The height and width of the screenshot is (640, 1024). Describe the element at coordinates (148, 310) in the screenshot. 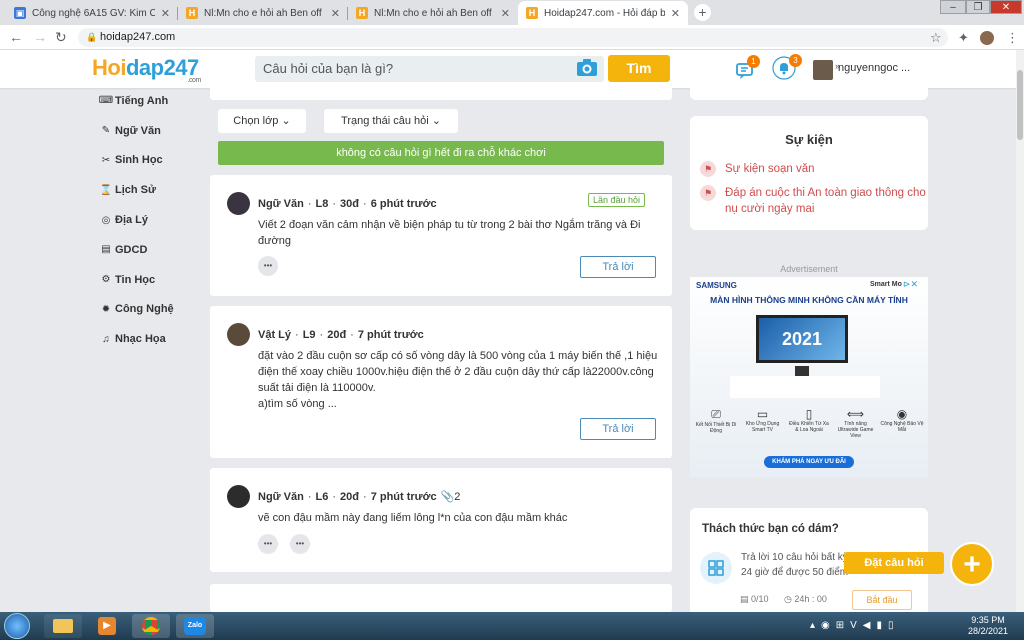

I see `sidebar-item-cong-nghe: ✹ Công Nghệ` at that location.